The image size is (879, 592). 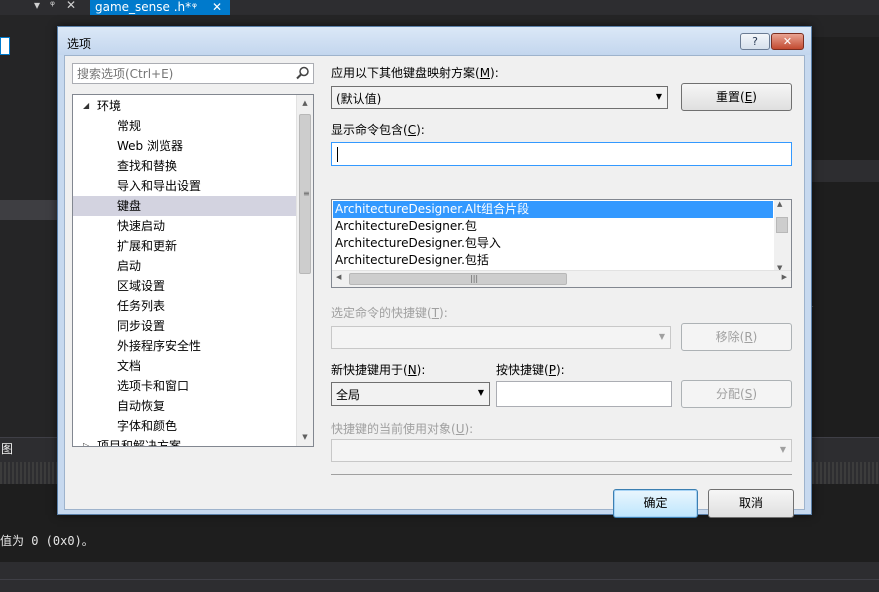 What do you see at coordinates (530, 370) in the screenshot?
I see `press-shortcut-label: 按快捷键(P):` at bounding box center [530, 370].